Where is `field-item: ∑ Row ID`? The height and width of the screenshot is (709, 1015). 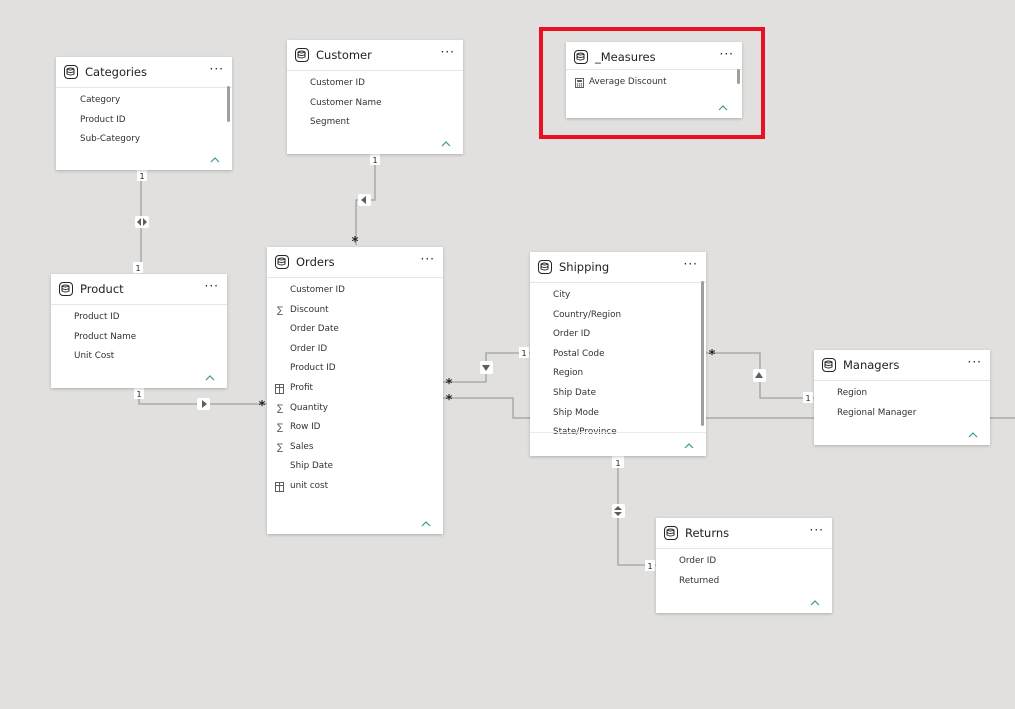 field-item: ∑ Row ID is located at coordinates (355, 428).